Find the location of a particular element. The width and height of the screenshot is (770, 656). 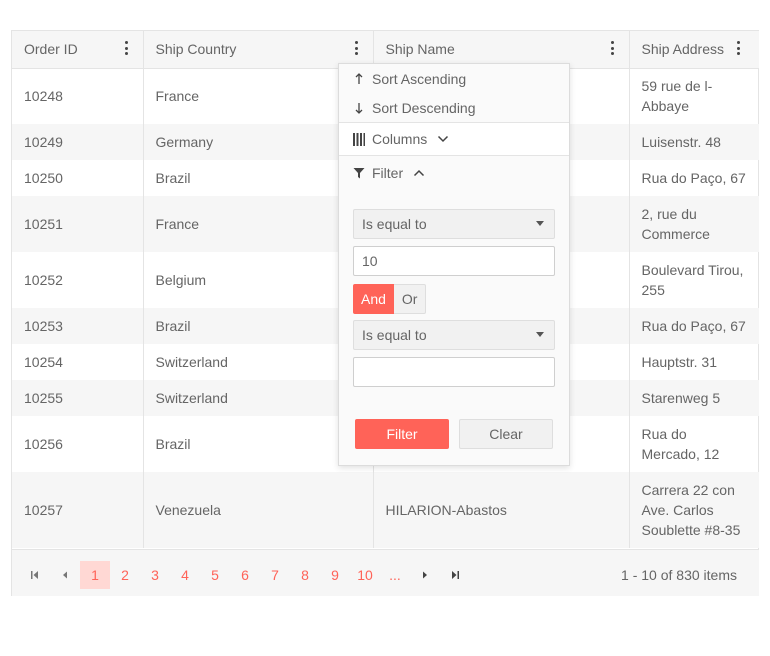

sort-ascending-label: Sort Ascending is located at coordinates (419, 79).